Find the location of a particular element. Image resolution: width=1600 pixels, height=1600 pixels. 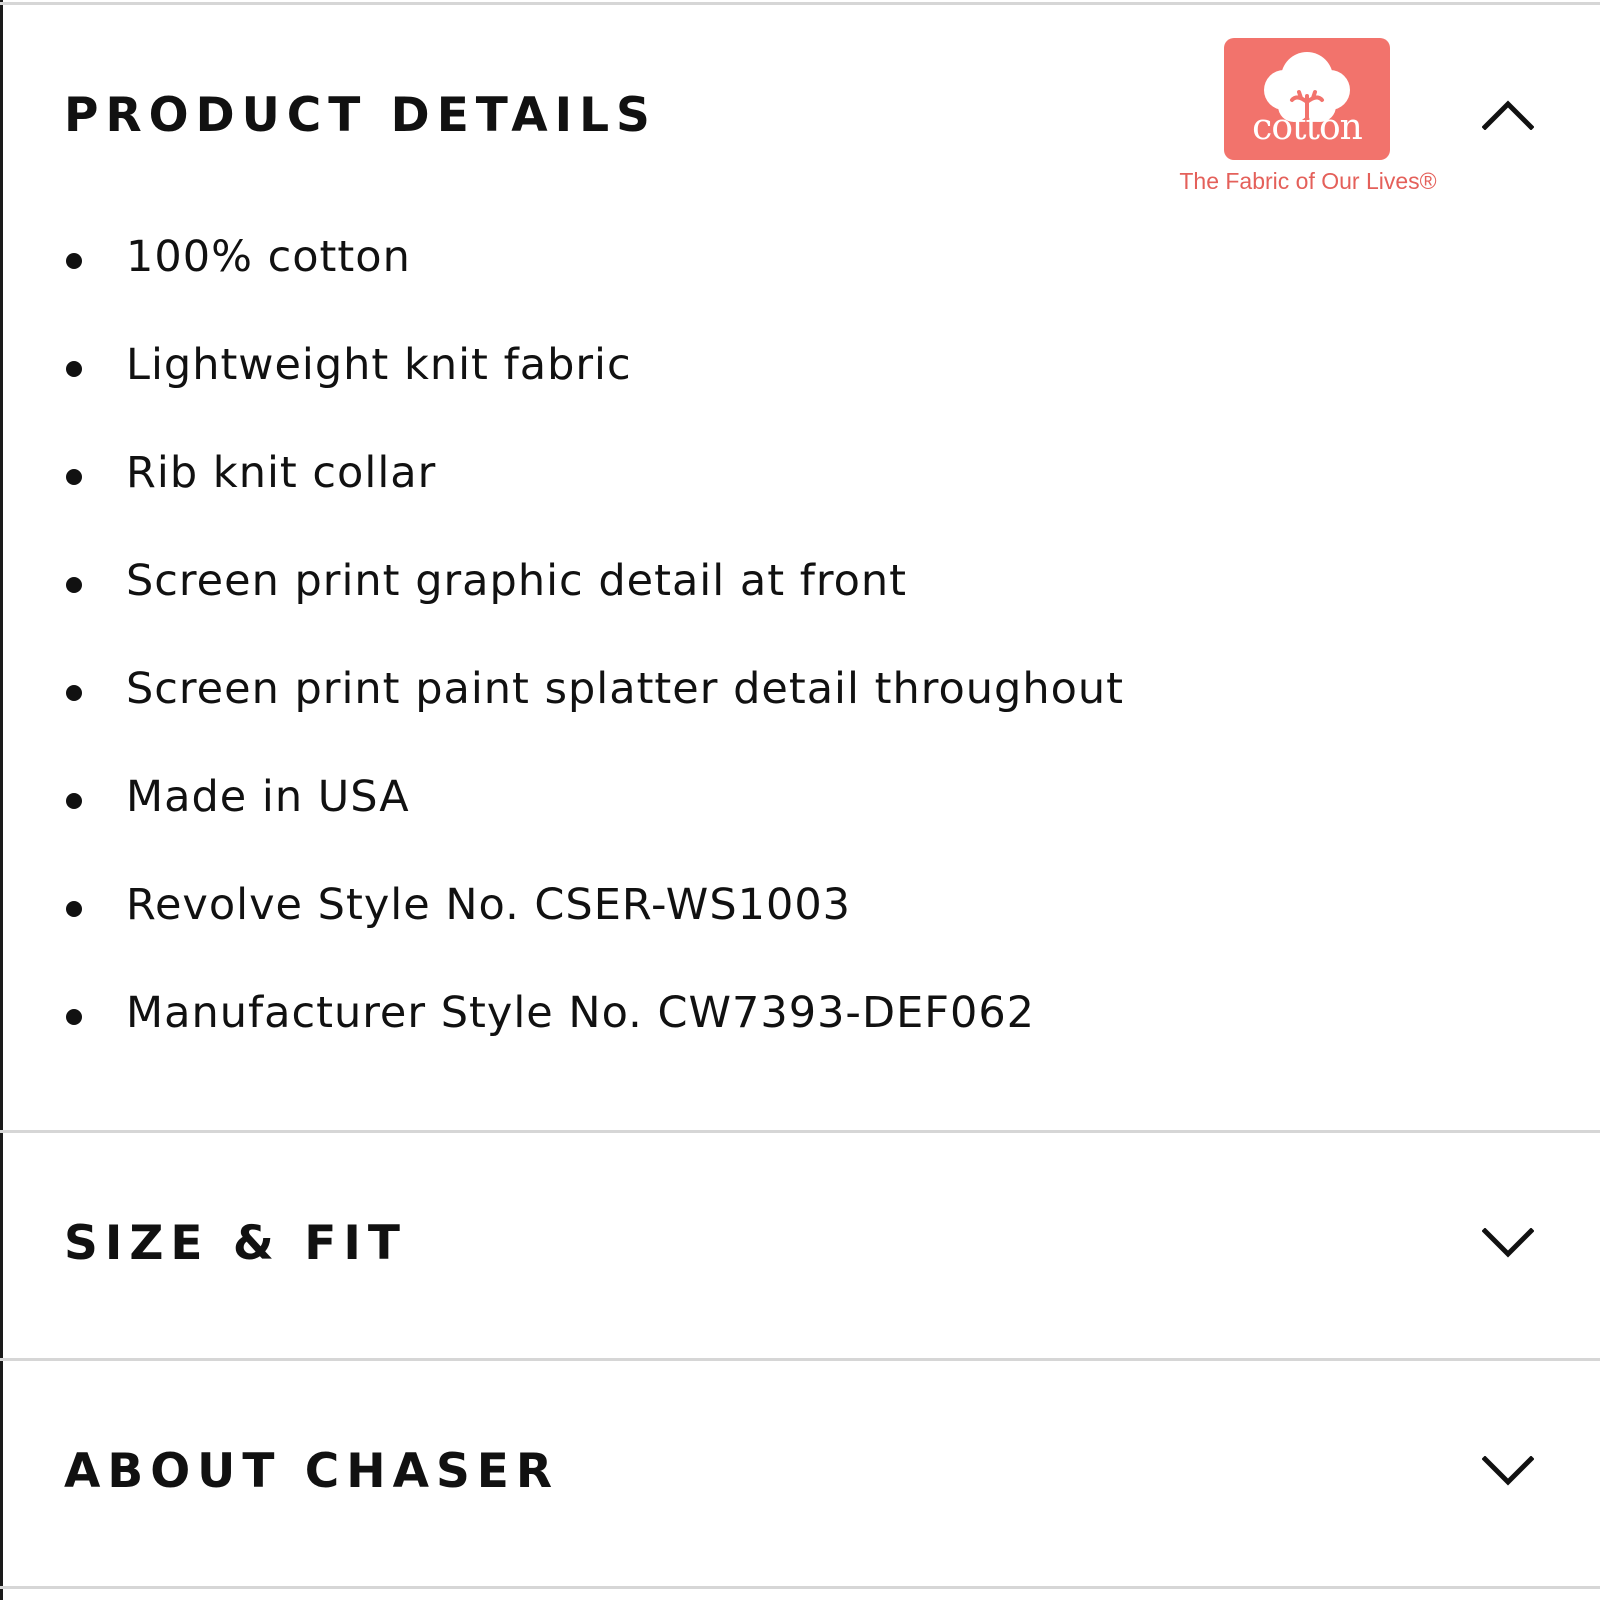

chevron-up-icon is located at coordinates (1508, 115).